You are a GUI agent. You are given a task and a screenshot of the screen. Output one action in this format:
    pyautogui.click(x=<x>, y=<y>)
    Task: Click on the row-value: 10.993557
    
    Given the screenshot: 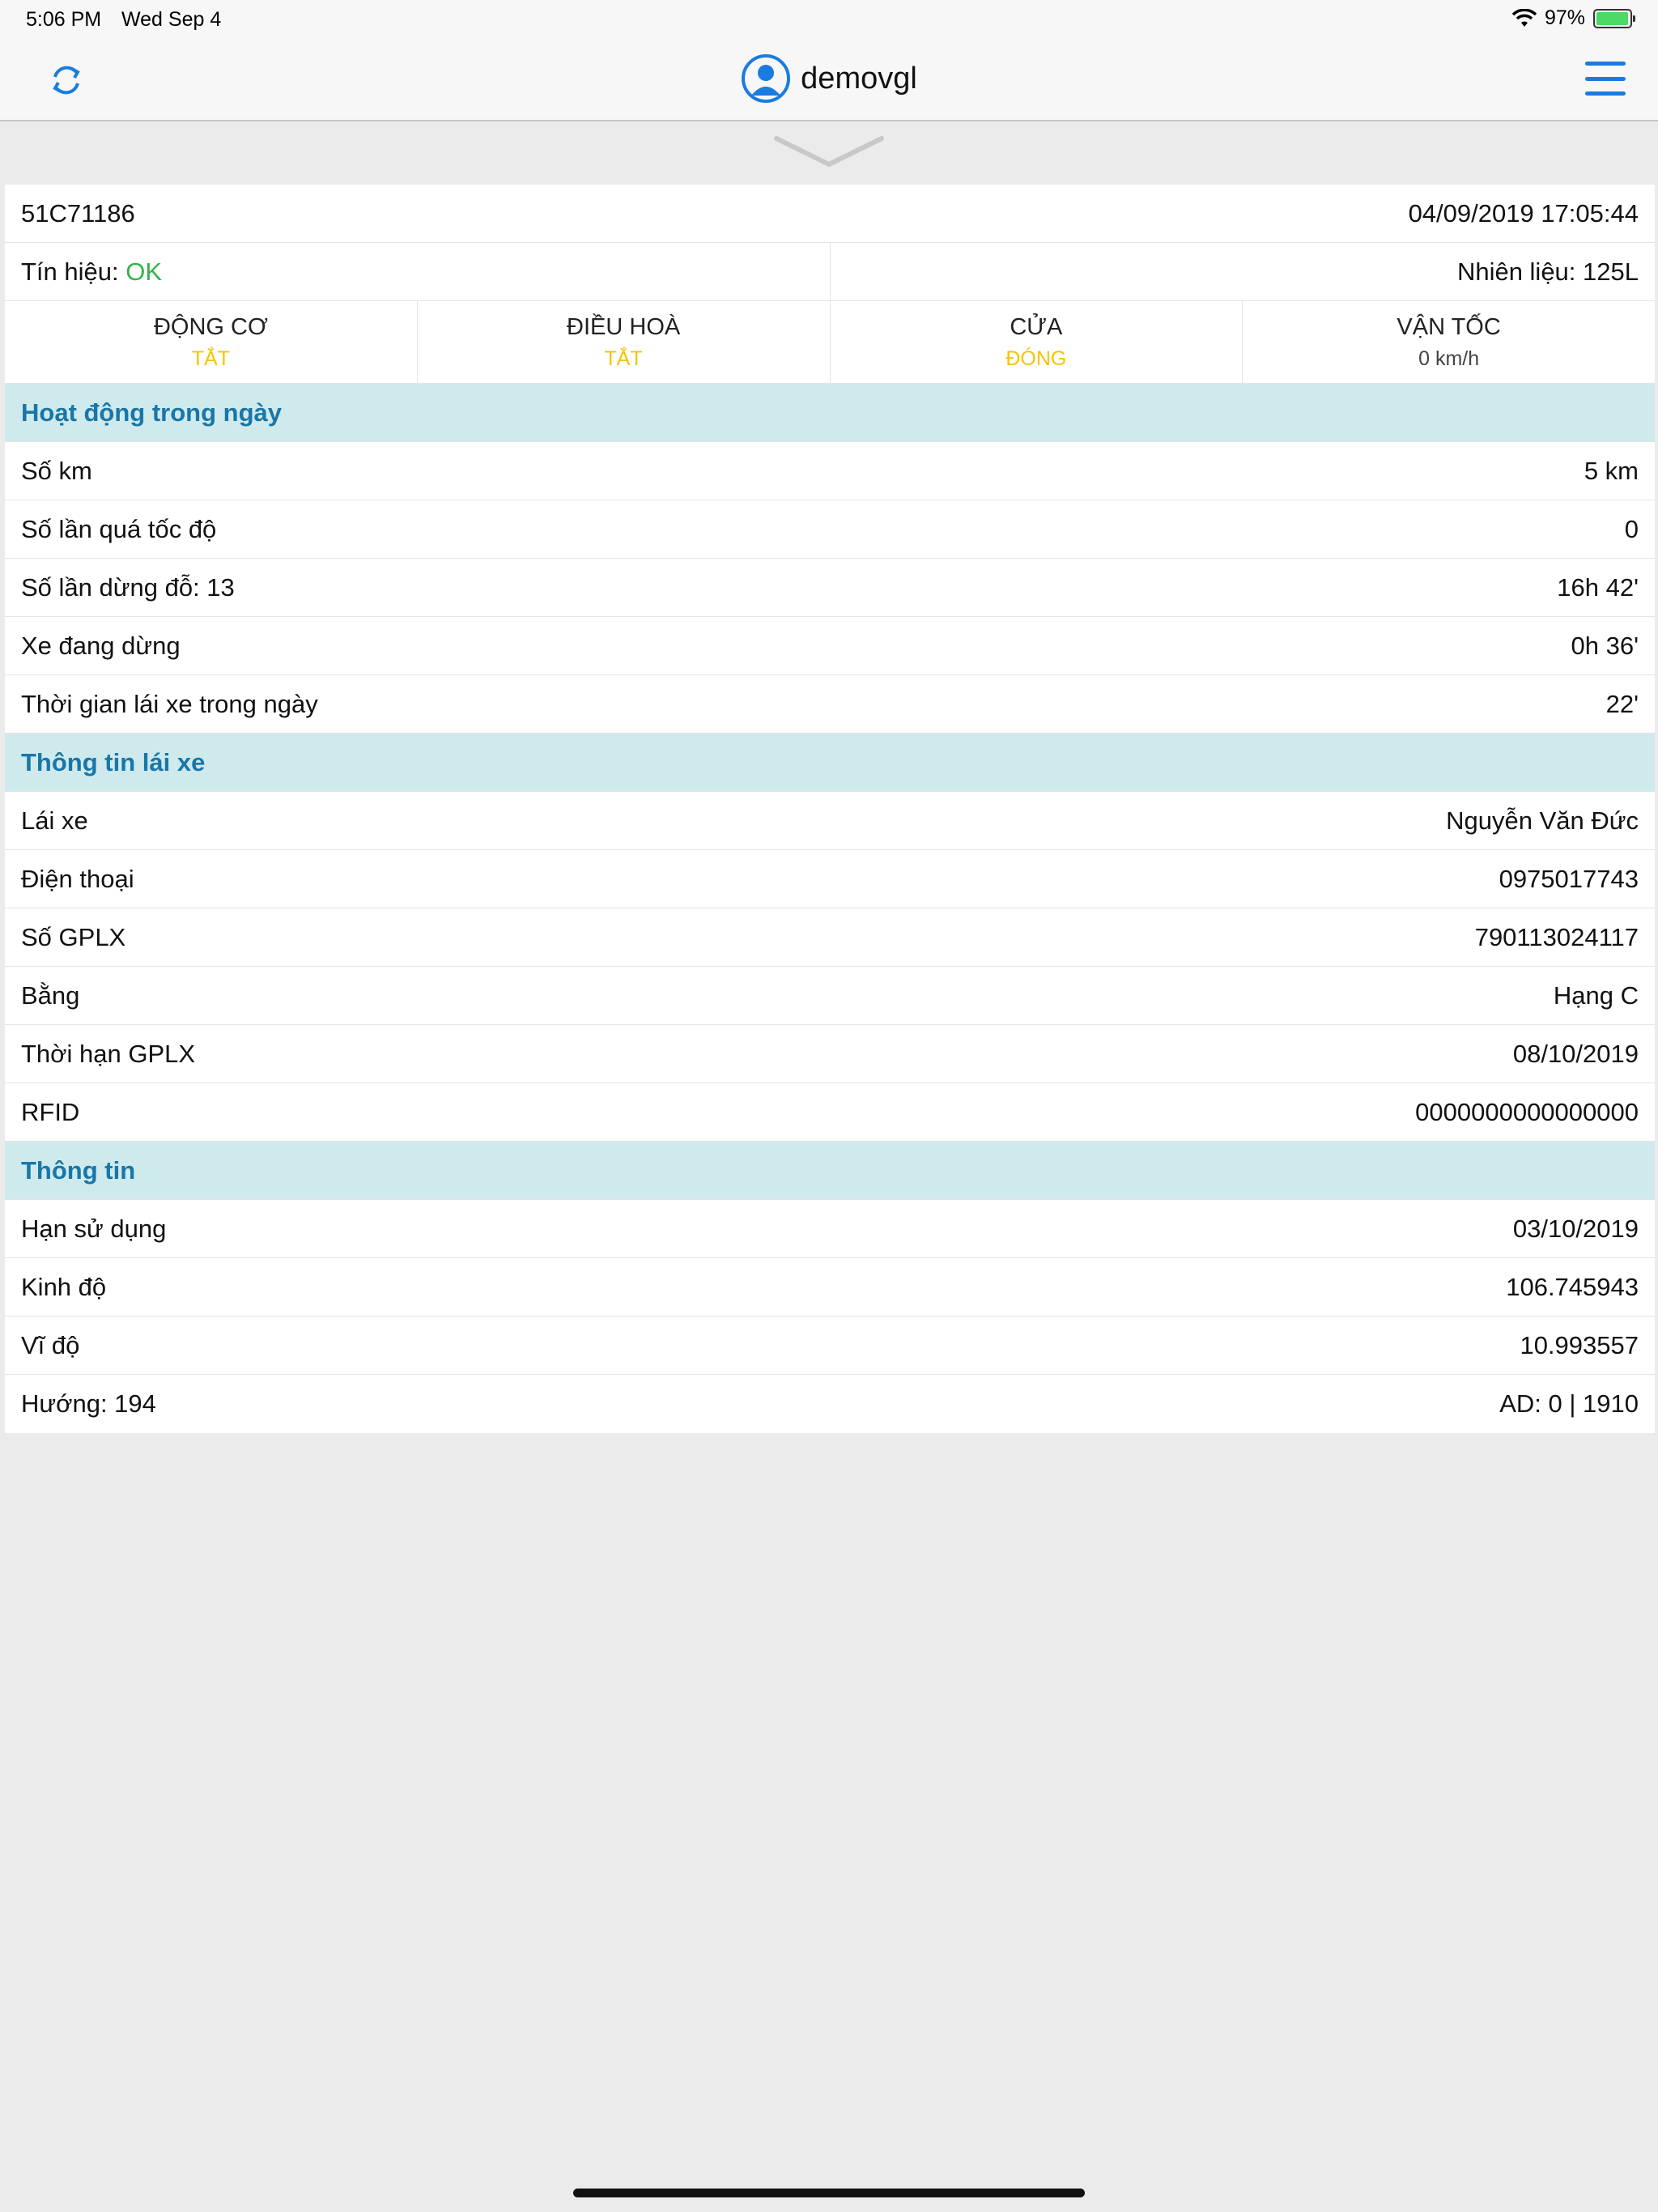 What is the action you would take?
    pyautogui.click(x=1579, y=1345)
    